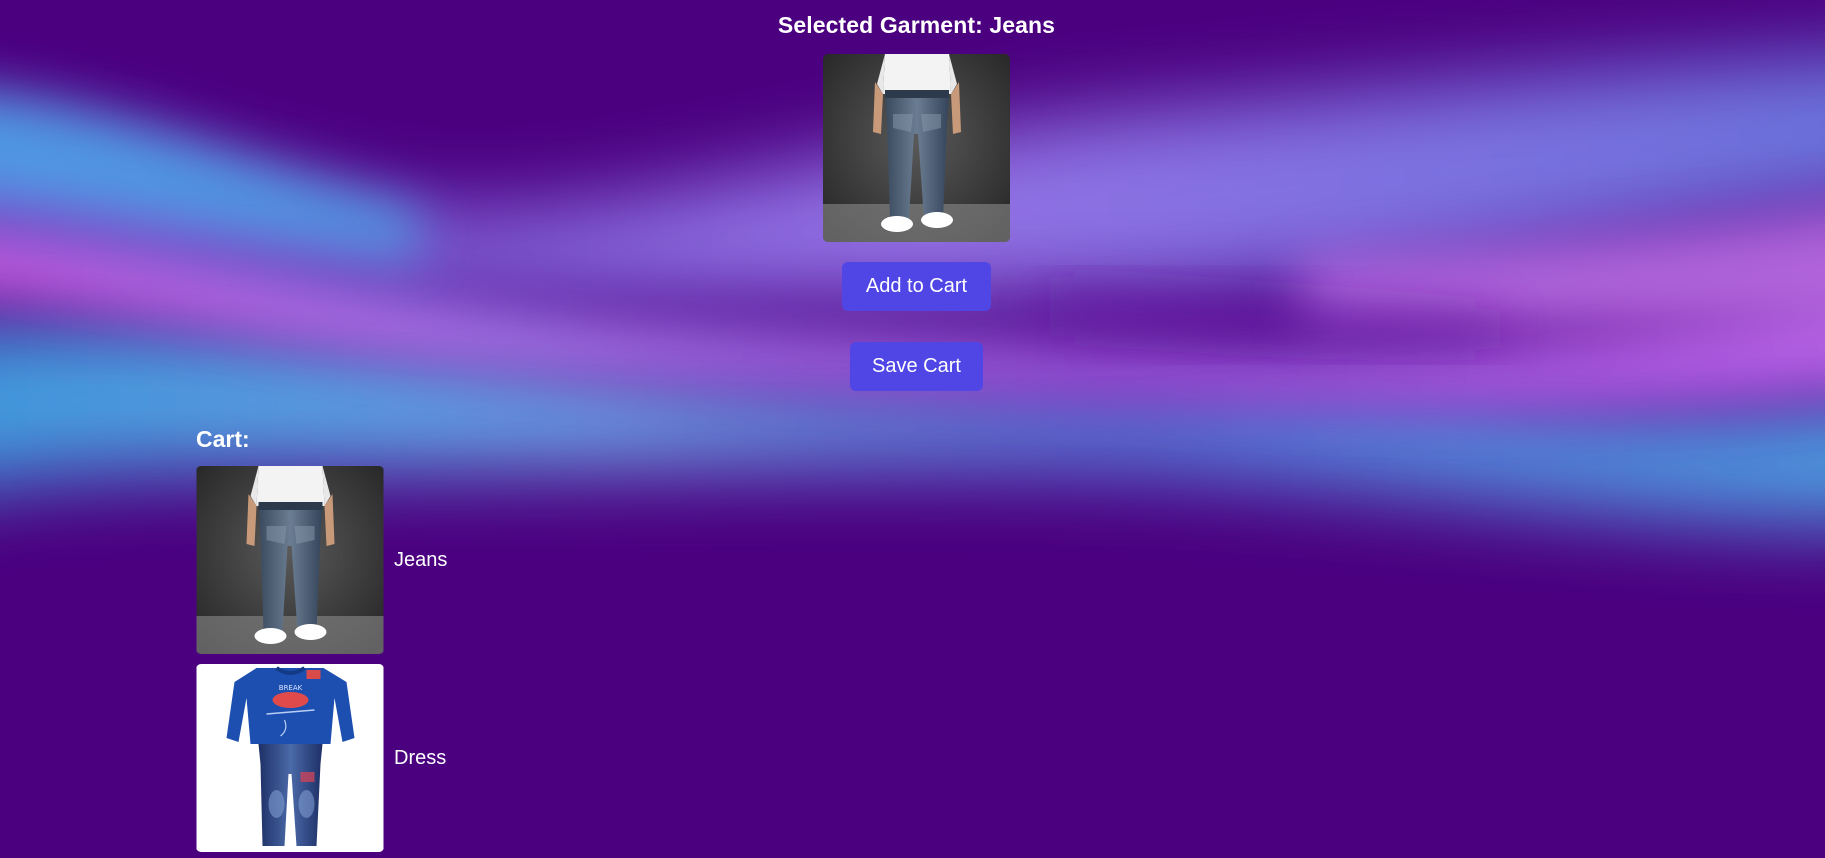 This screenshot has height=858, width=1825. I want to click on cart-item-image: BREAK, so click(290, 758).